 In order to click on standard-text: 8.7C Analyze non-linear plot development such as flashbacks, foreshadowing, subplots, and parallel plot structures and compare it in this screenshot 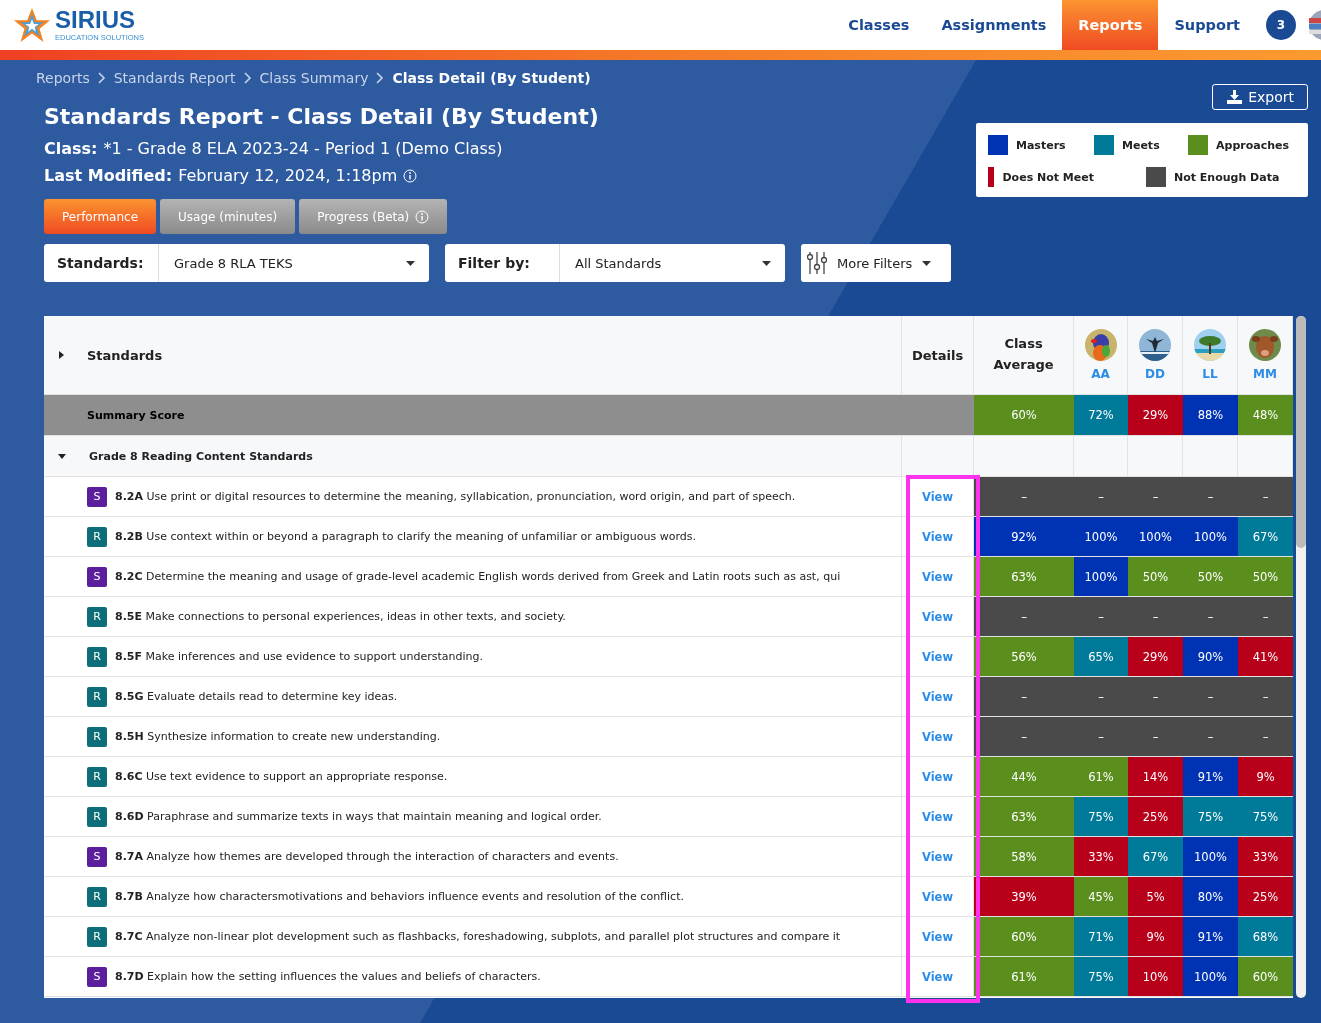, I will do `click(478, 936)`.